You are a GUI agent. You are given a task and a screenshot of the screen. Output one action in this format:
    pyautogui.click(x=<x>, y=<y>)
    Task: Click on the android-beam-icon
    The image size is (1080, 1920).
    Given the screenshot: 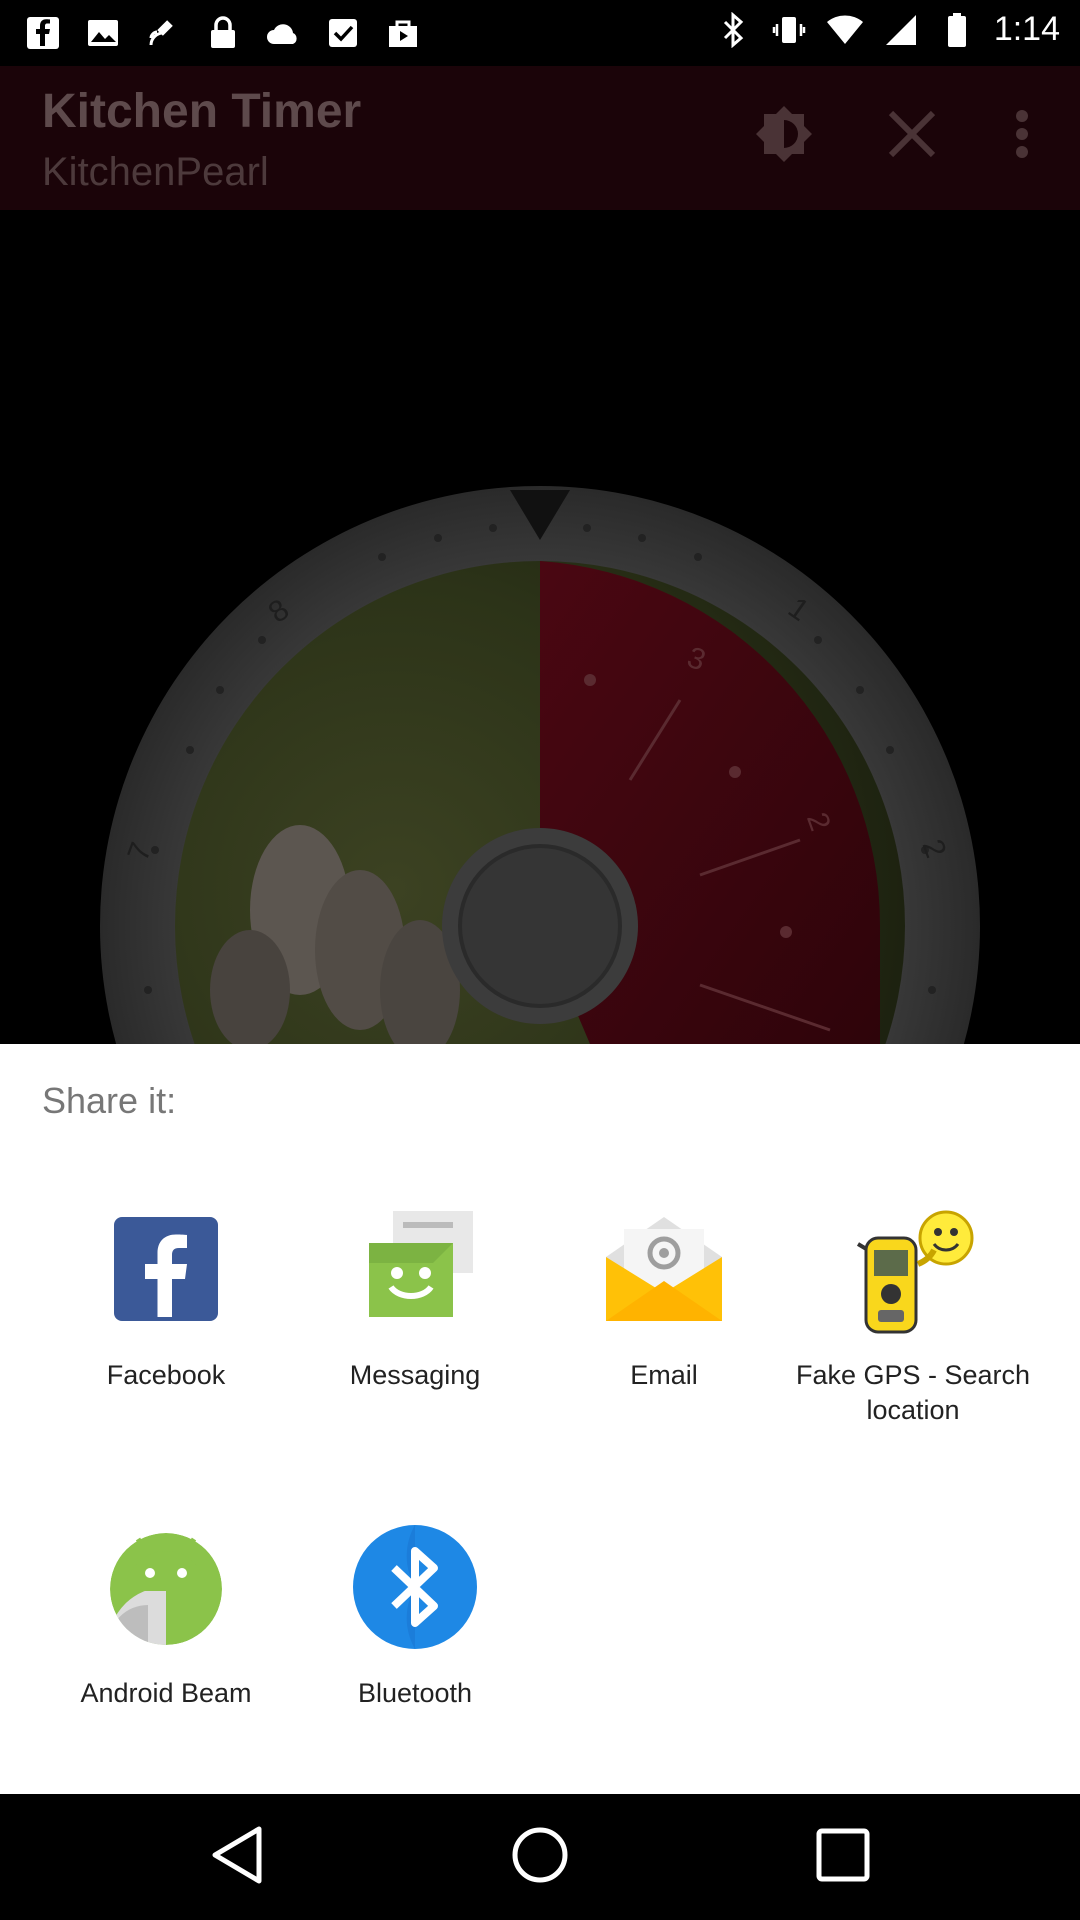 What is the action you would take?
    pyautogui.click(x=166, y=1587)
    